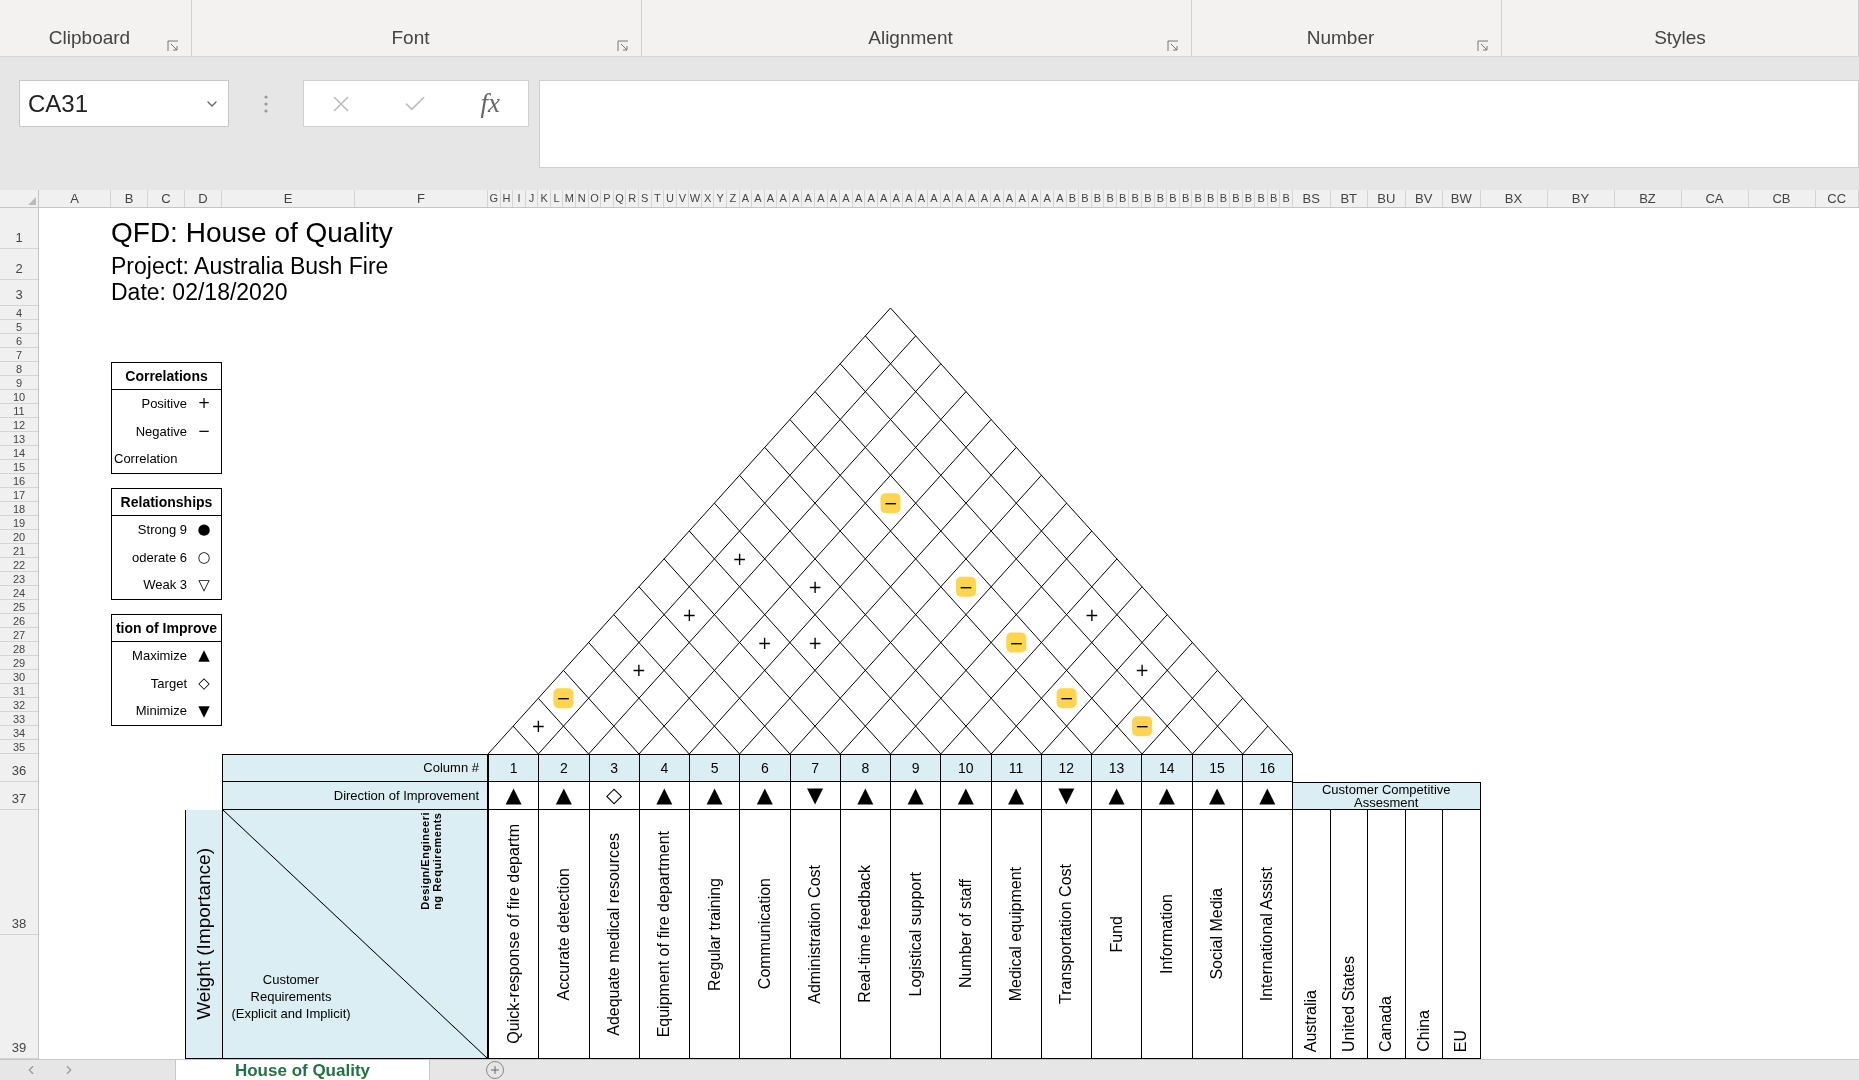 Image resolution: width=1859 pixels, height=1080 pixels. What do you see at coordinates (682, 198) in the screenshot?
I see `column-header: V` at bounding box center [682, 198].